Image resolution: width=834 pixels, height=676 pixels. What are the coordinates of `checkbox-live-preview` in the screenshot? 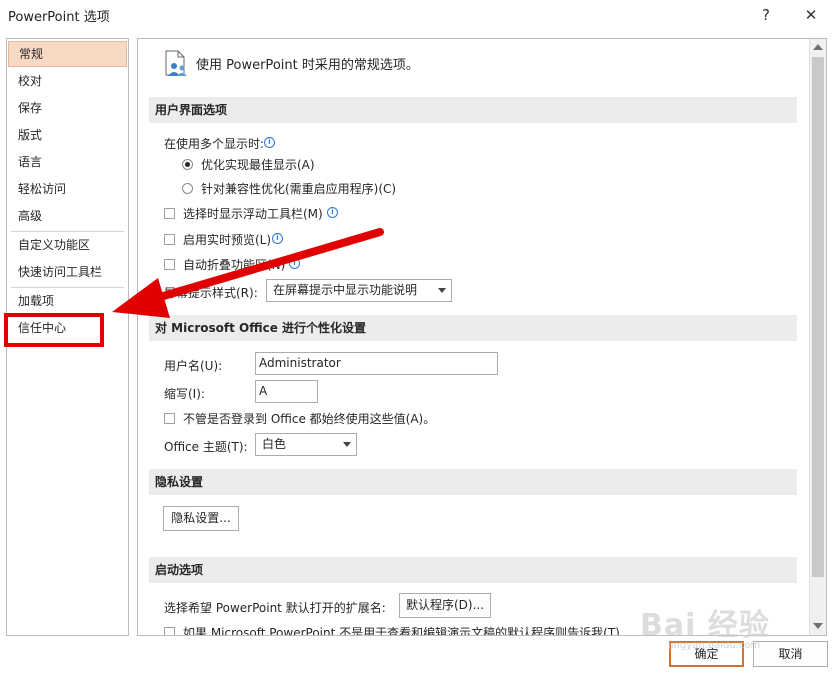 It's located at (169, 239).